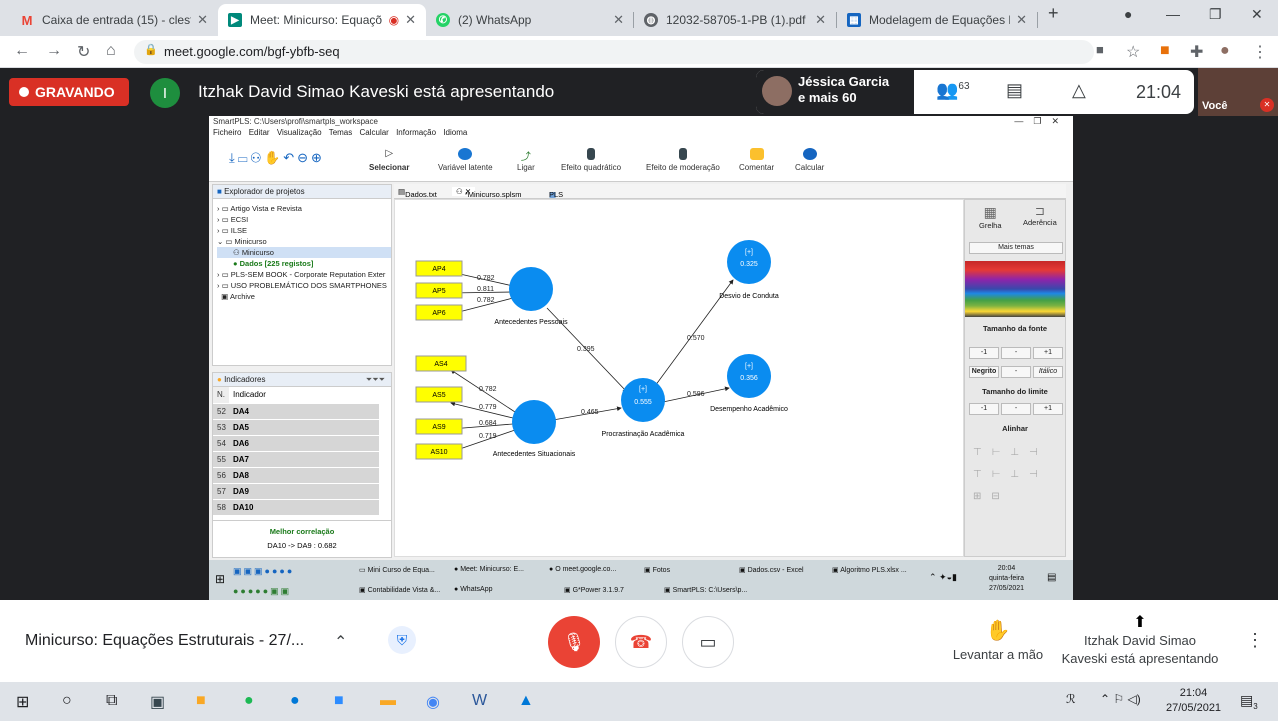 Image resolution: width=1278 pixels, height=721 pixels. I want to click on tab-meet: ▶ Meet: Minicurso: Equaçõ ◉ ✕, so click(322, 20).